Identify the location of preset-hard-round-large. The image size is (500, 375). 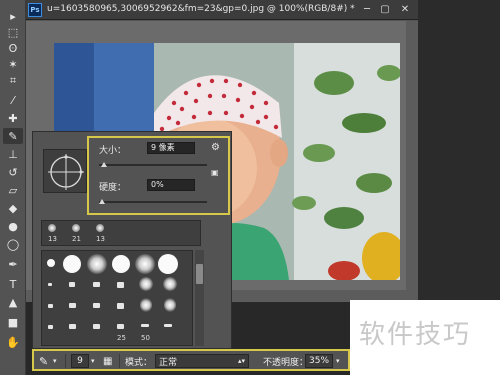
(121, 264).